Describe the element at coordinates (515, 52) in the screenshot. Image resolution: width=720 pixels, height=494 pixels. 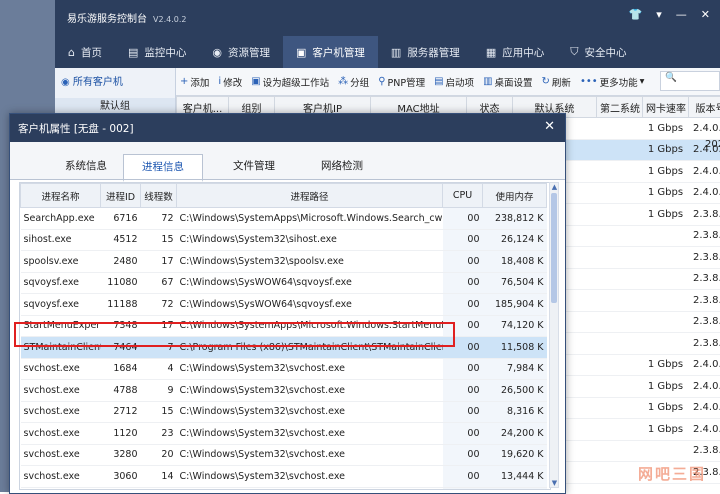
I see `nav-item-5: ▦应用中心` at that location.